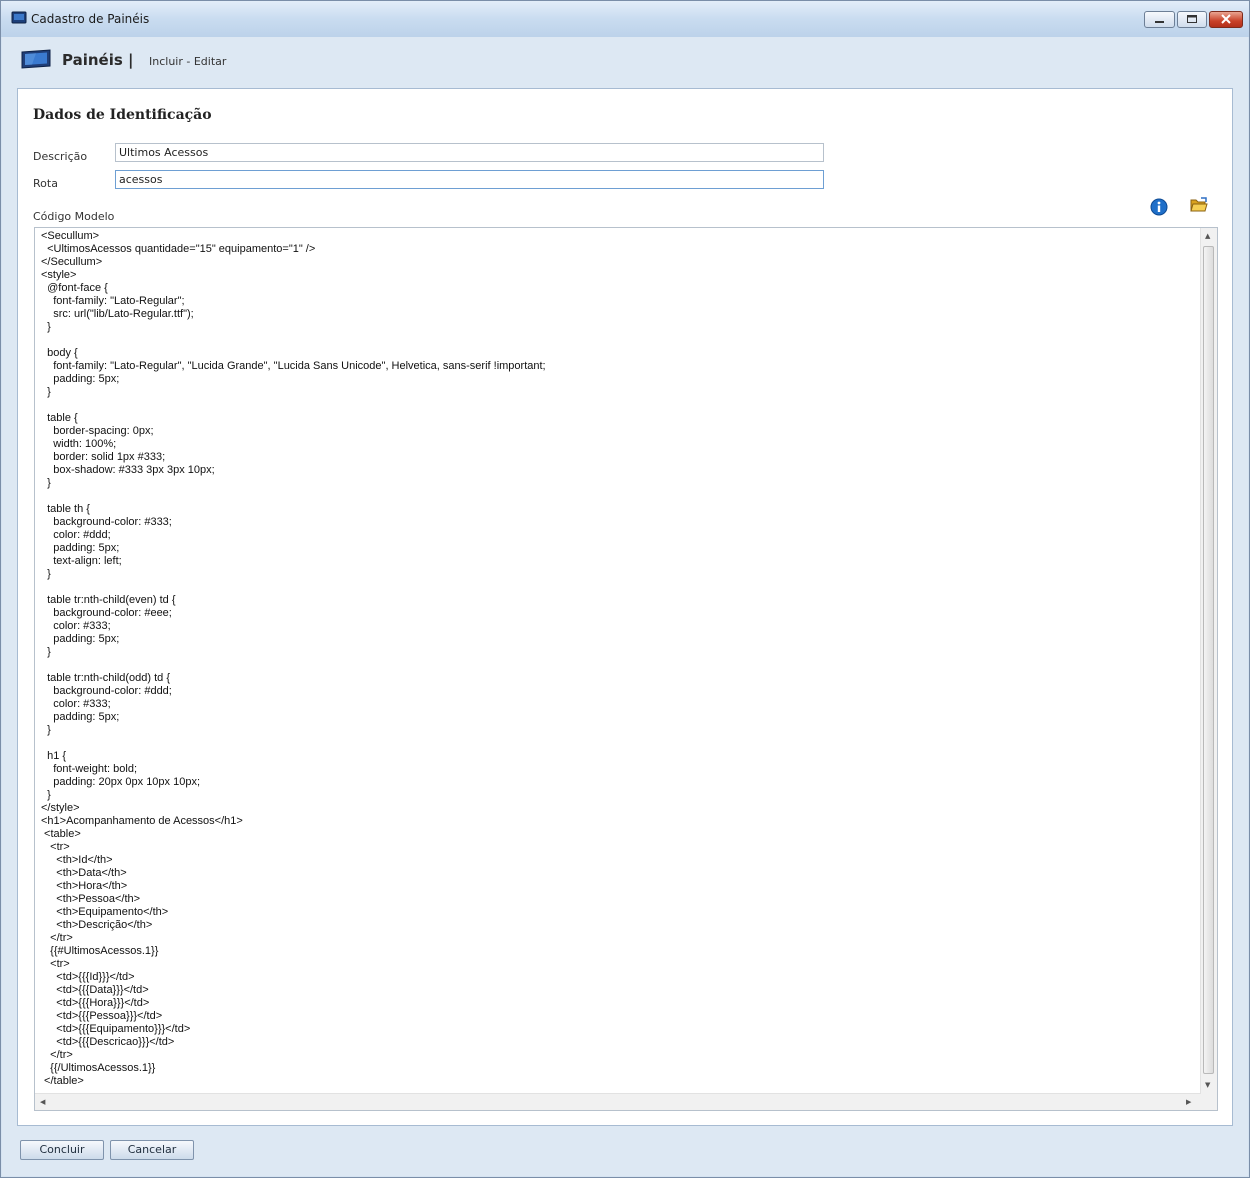 This screenshot has width=1250, height=1178. I want to click on minimize-button, so click(1159, 19).